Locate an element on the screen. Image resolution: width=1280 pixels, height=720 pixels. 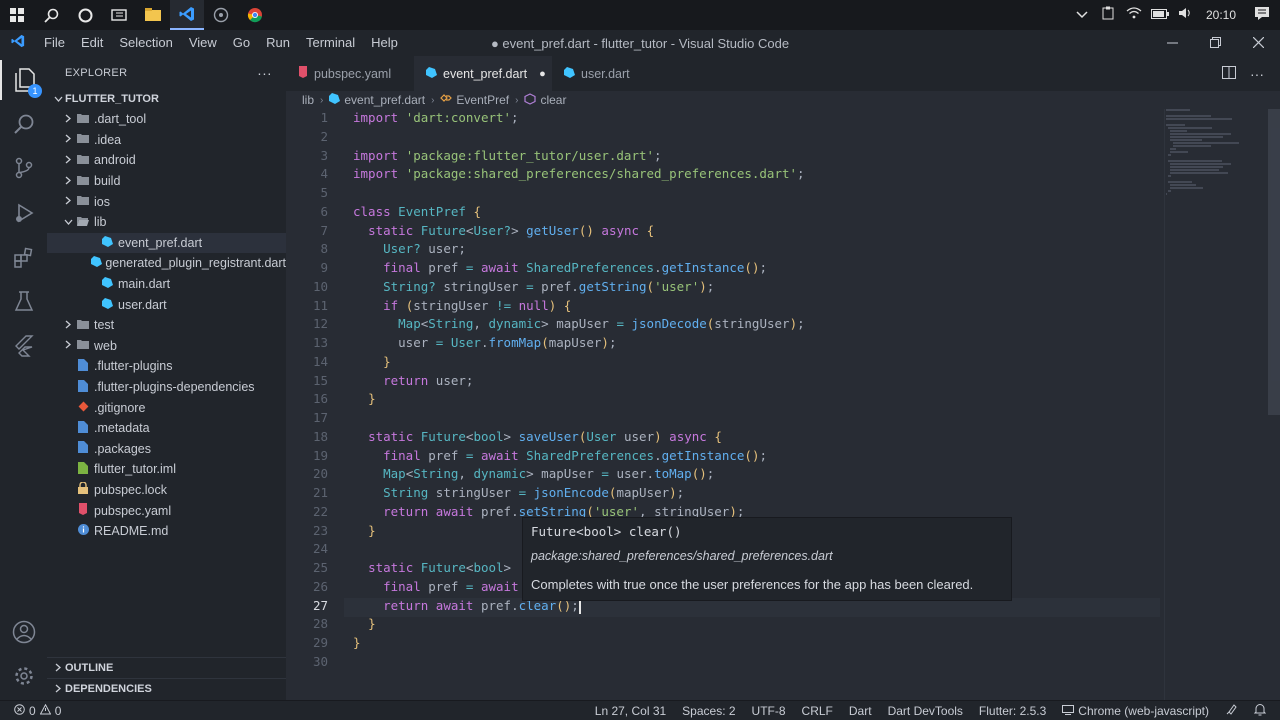
code-line: static Future<User?> getUser() async { is located at coordinates (753, 231).